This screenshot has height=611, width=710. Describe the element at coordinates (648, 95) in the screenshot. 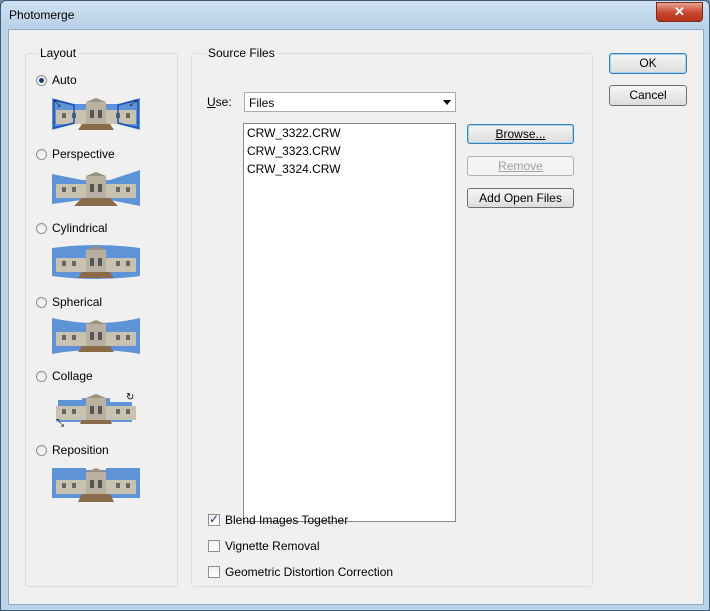

I see `cancel-button: Cancel` at that location.